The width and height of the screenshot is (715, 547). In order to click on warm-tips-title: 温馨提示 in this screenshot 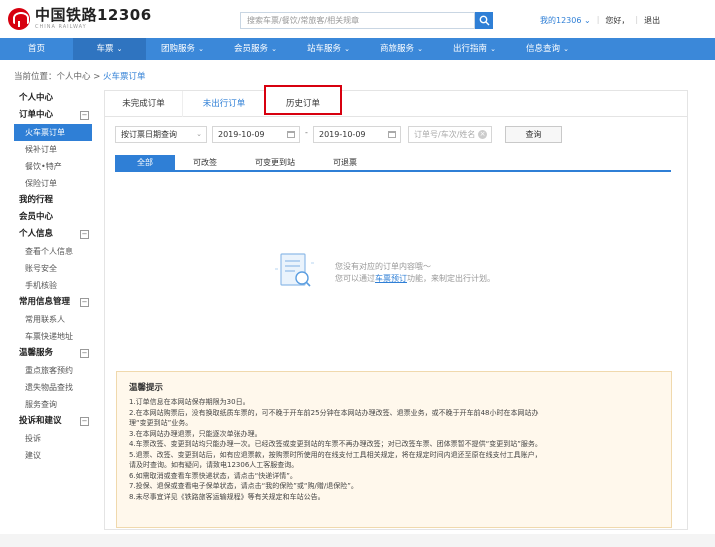, I will do `click(146, 388)`.